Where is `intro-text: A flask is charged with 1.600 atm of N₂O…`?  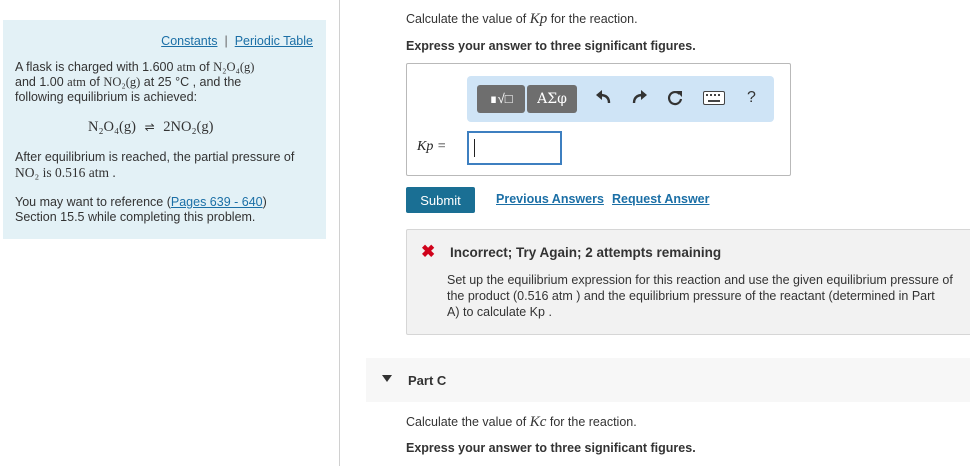 intro-text: A flask is charged with 1.600 atm of N₂O… is located at coordinates (167, 82).